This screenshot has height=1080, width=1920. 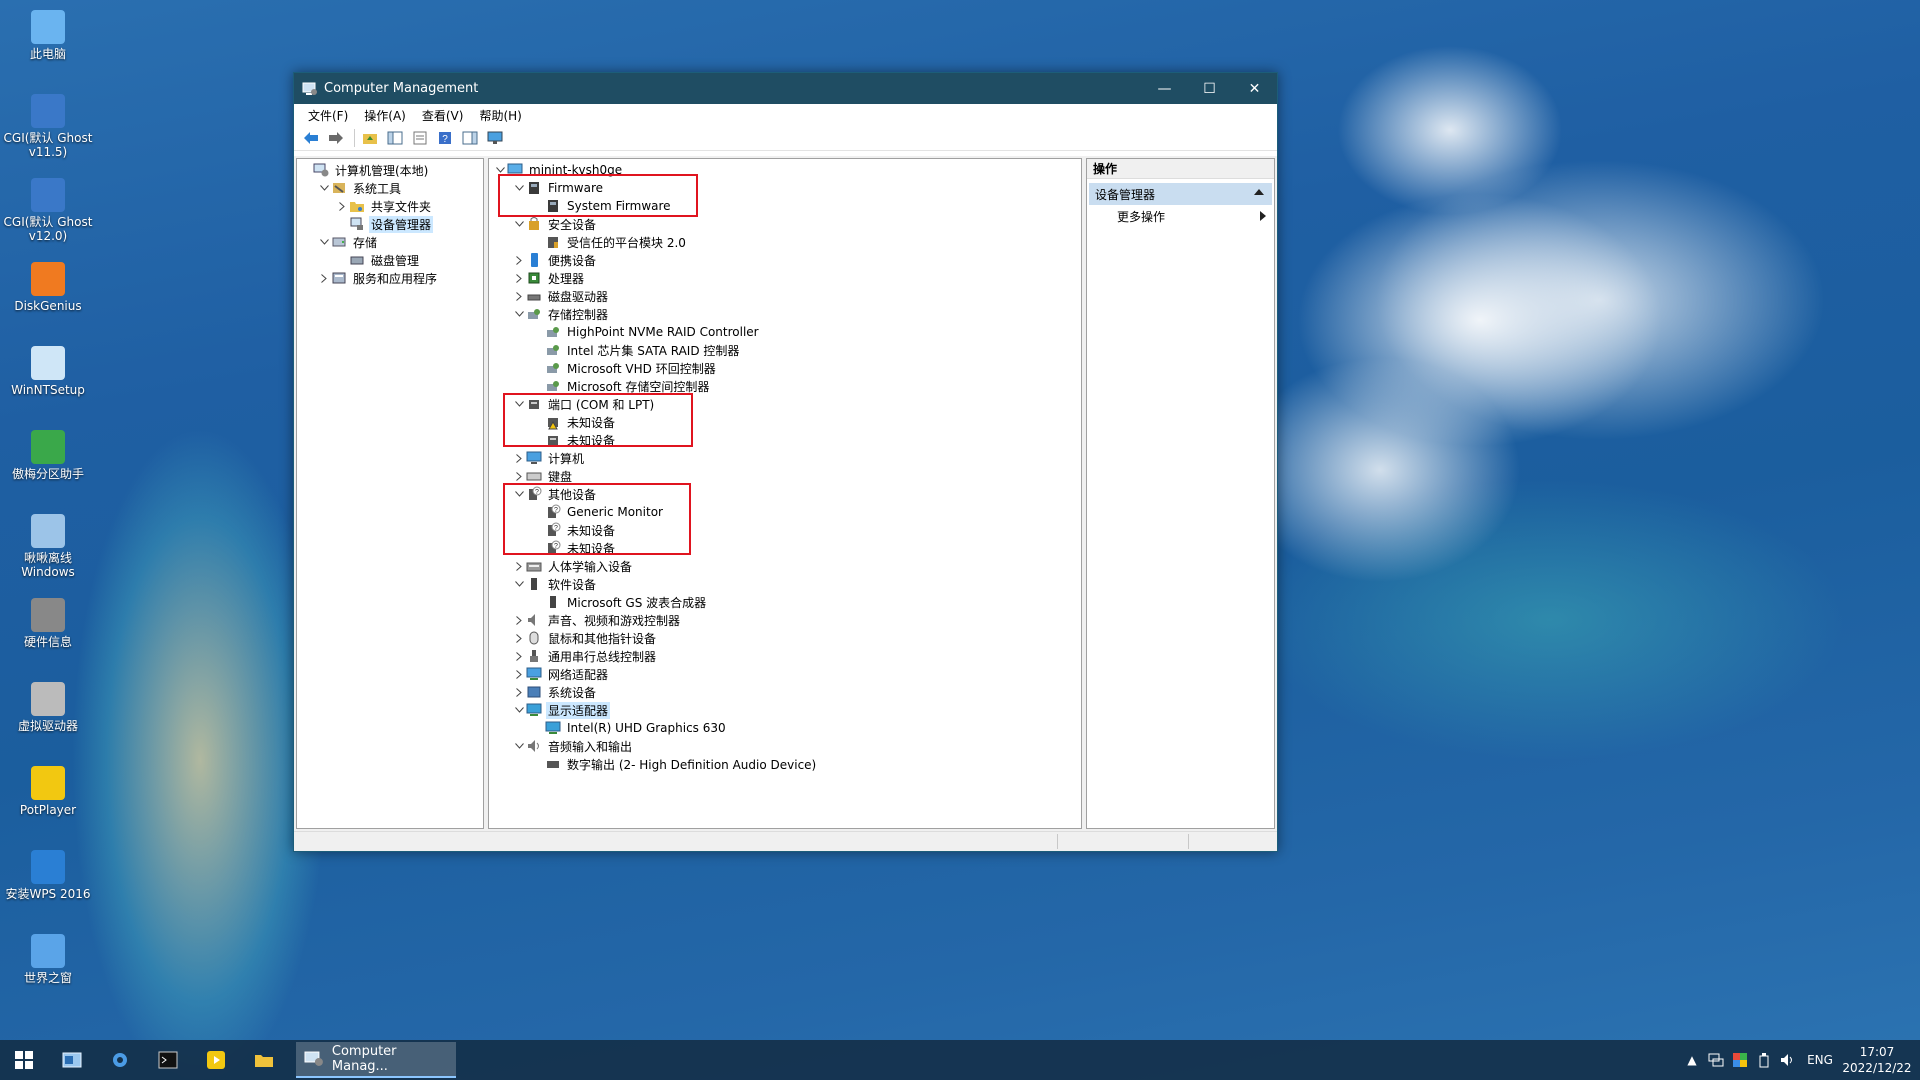 I want to click on maximize-button: ☐, so click(x=1209, y=88).